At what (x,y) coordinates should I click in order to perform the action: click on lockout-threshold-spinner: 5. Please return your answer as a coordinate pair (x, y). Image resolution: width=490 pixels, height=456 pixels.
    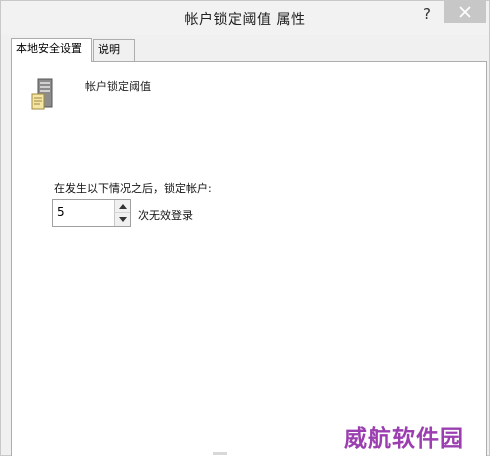
    Looking at the image, I should click on (91, 213).